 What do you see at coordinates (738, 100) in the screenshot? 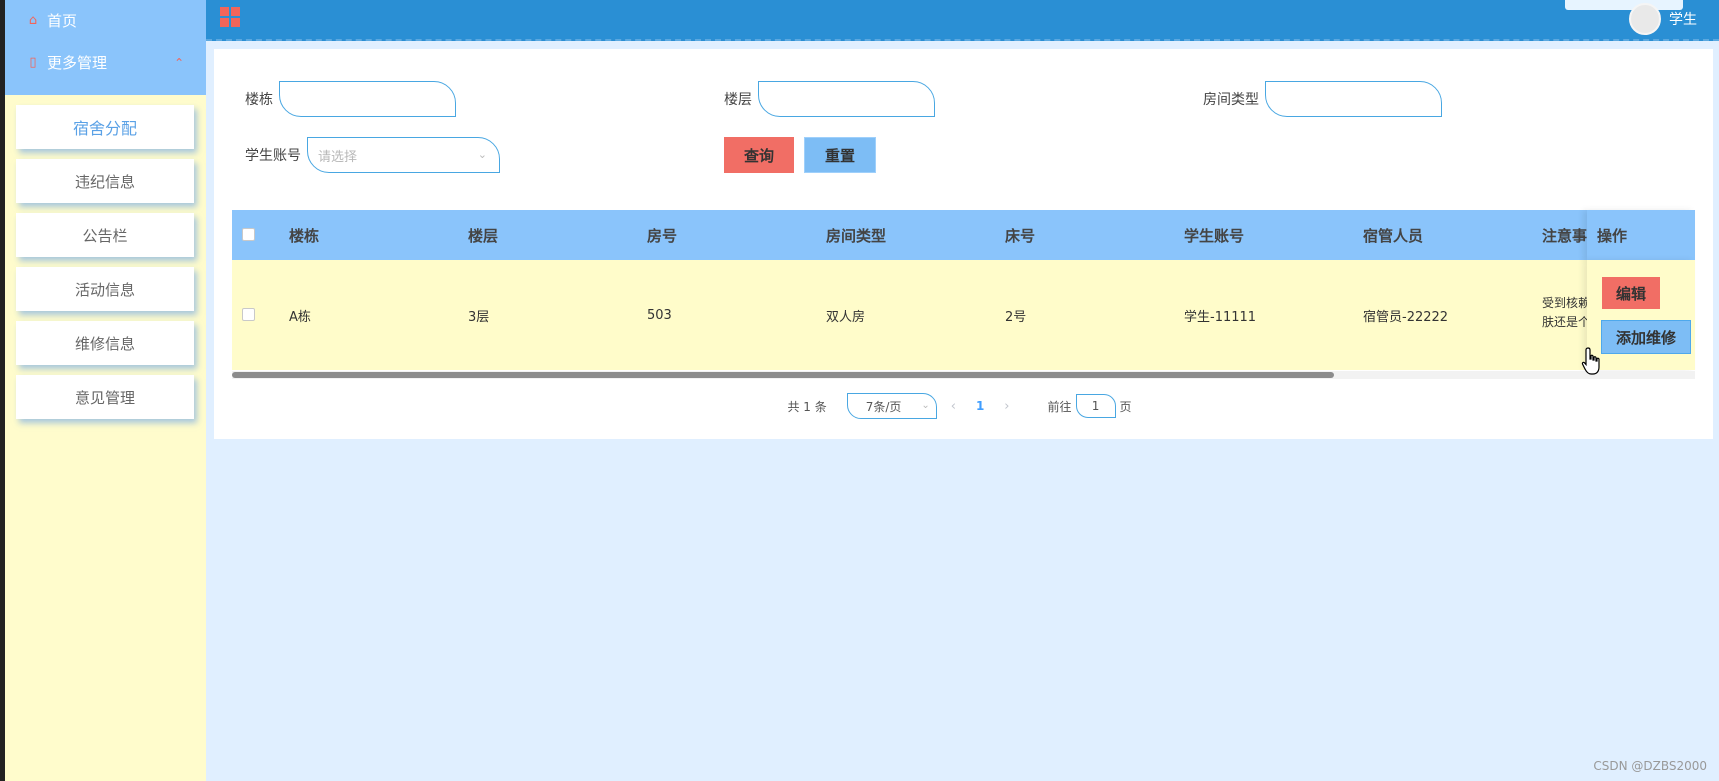
I see `floor-label: 楼层` at bounding box center [738, 100].